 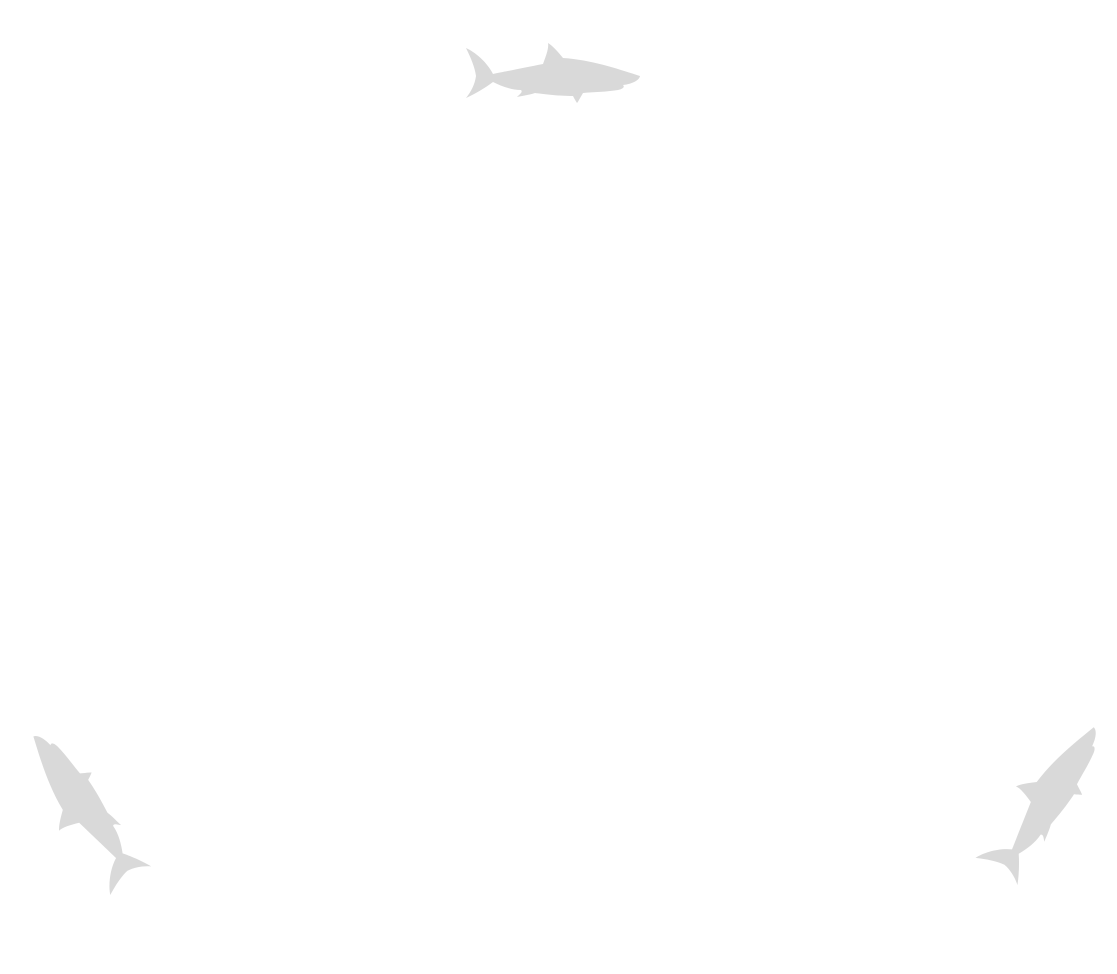 I want to click on shark-bottom-right, so click(x=1042, y=798).